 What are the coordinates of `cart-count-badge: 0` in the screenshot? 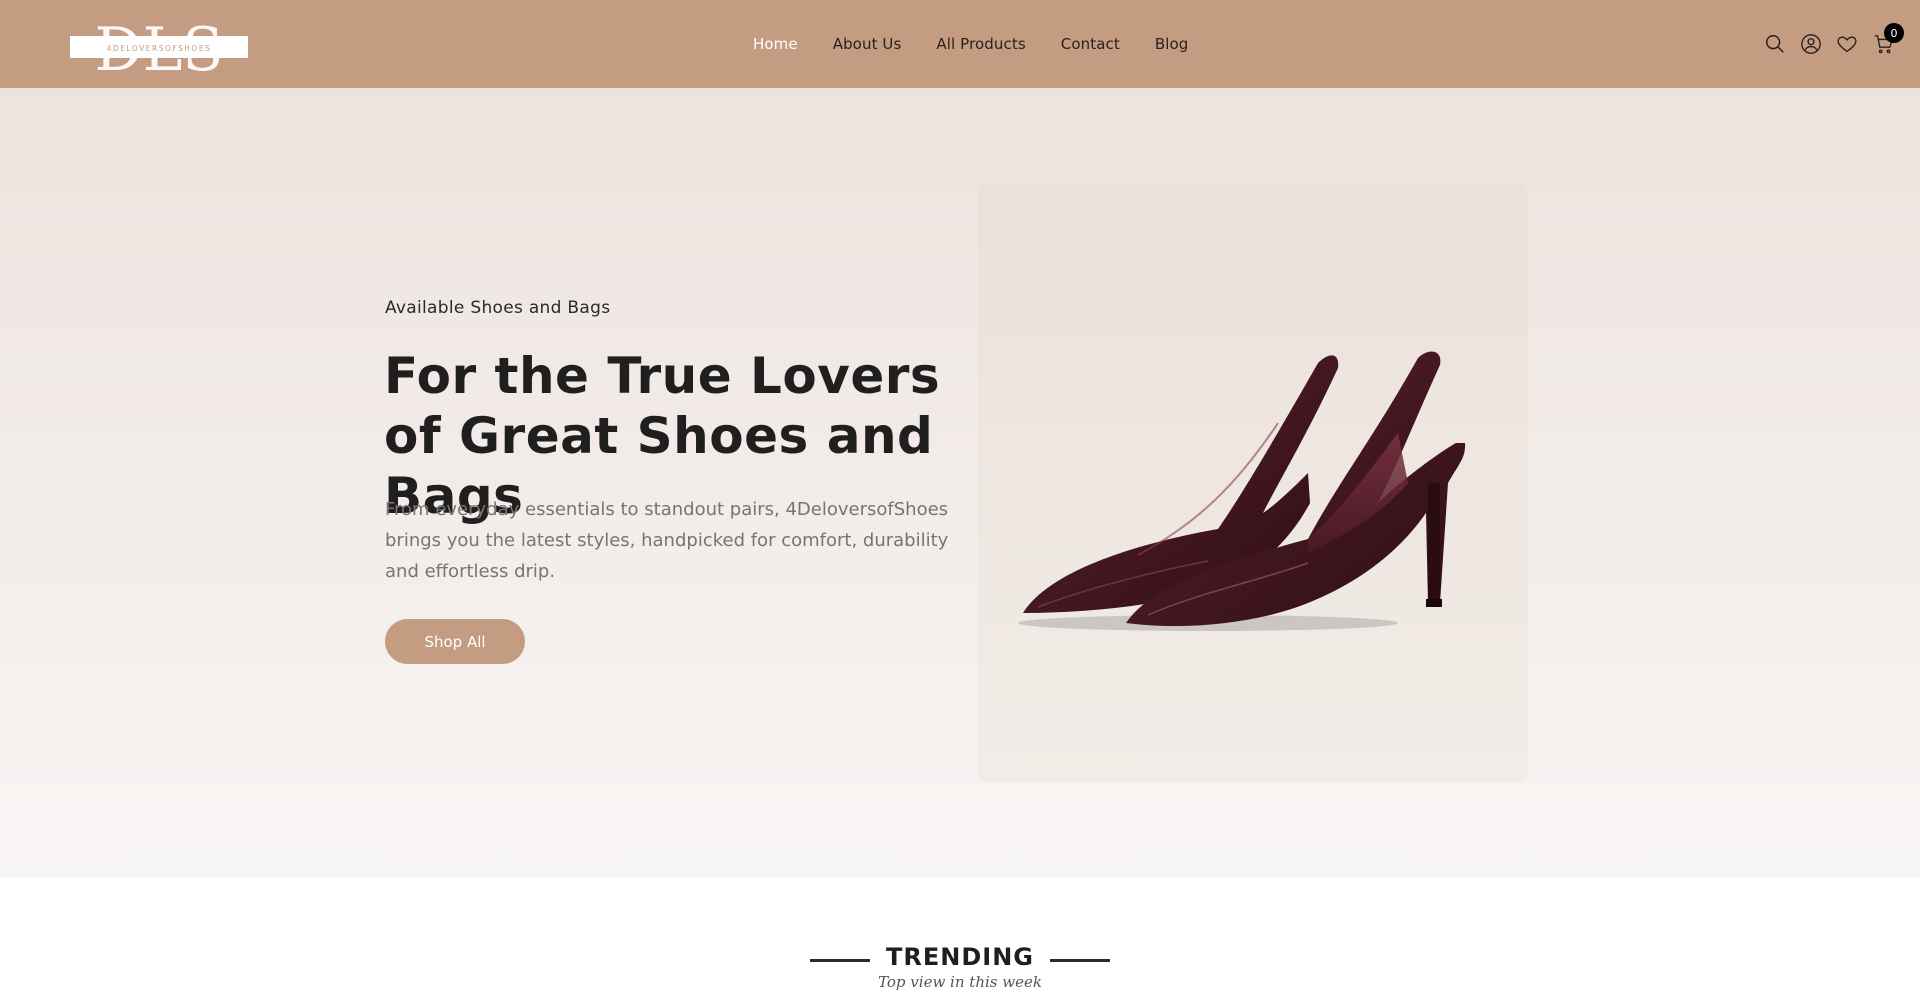 It's located at (1894, 33).